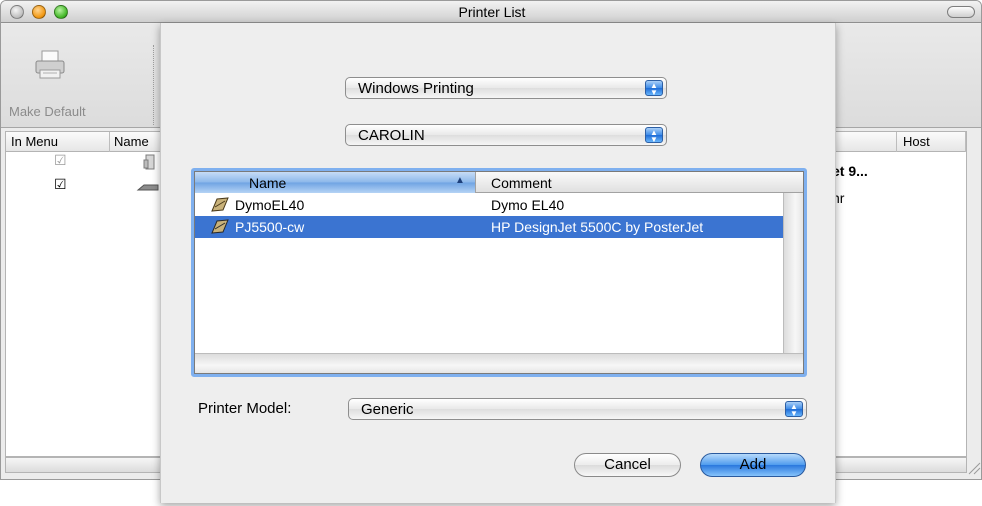 The width and height of the screenshot is (982, 506). Describe the element at coordinates (270, 205) in the screenshot. I see `printer-name: DymoEL40` at that location.